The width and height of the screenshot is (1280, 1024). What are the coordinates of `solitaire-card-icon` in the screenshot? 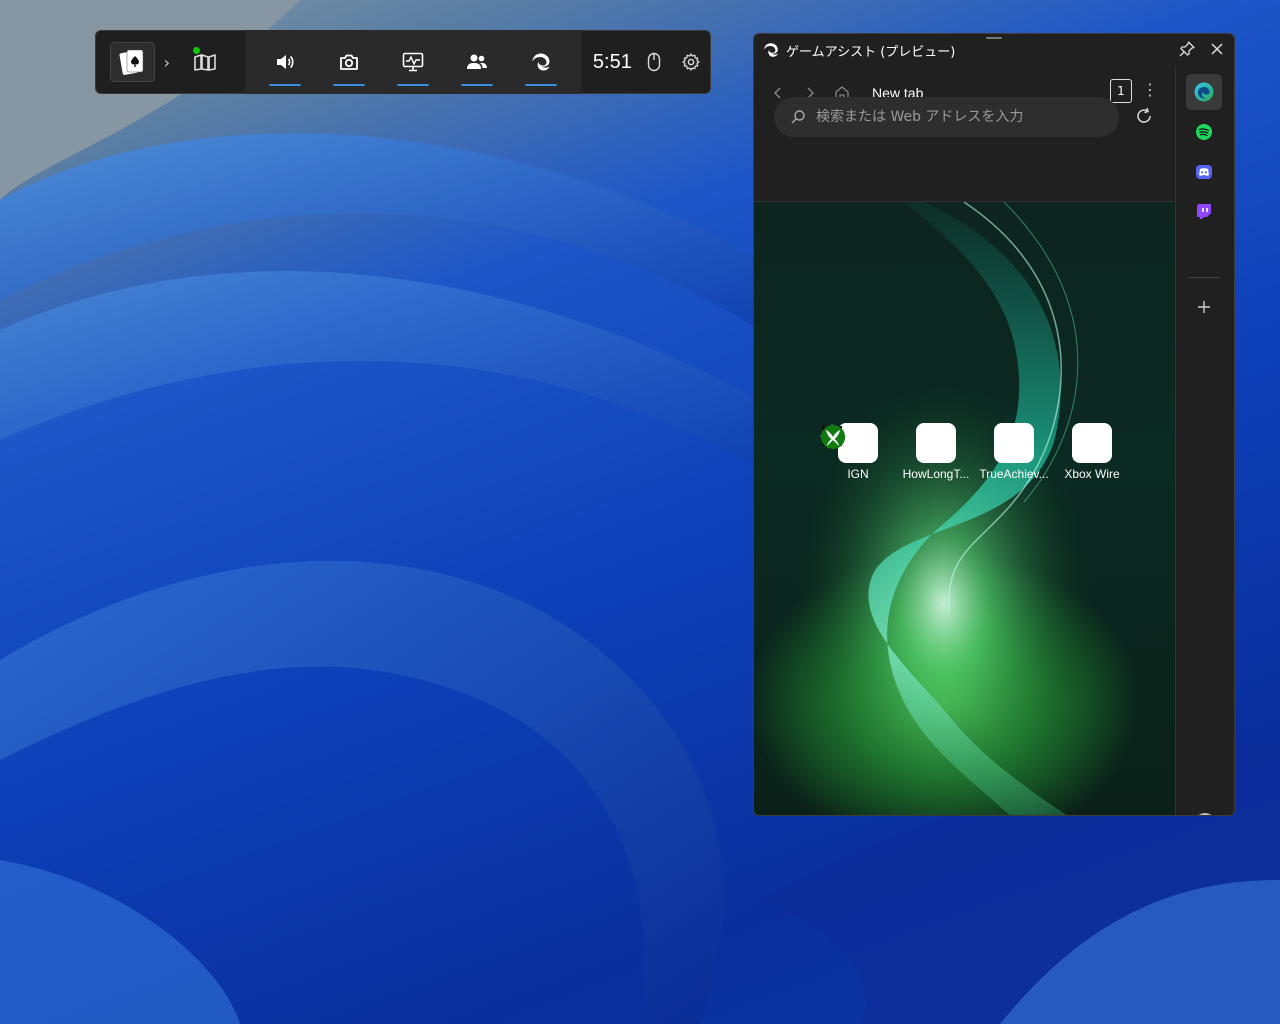 It's located at (131, 62).